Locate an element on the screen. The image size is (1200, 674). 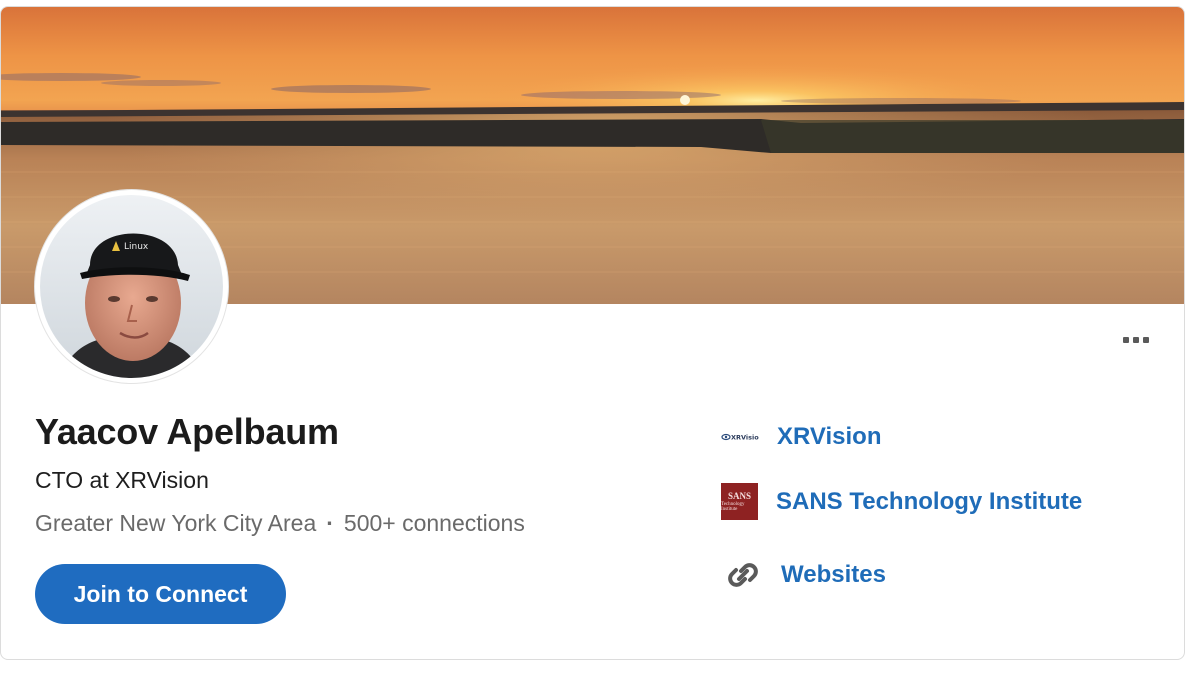
xrvision-logo-icon: XRVision is located at coordinates (740, 437).